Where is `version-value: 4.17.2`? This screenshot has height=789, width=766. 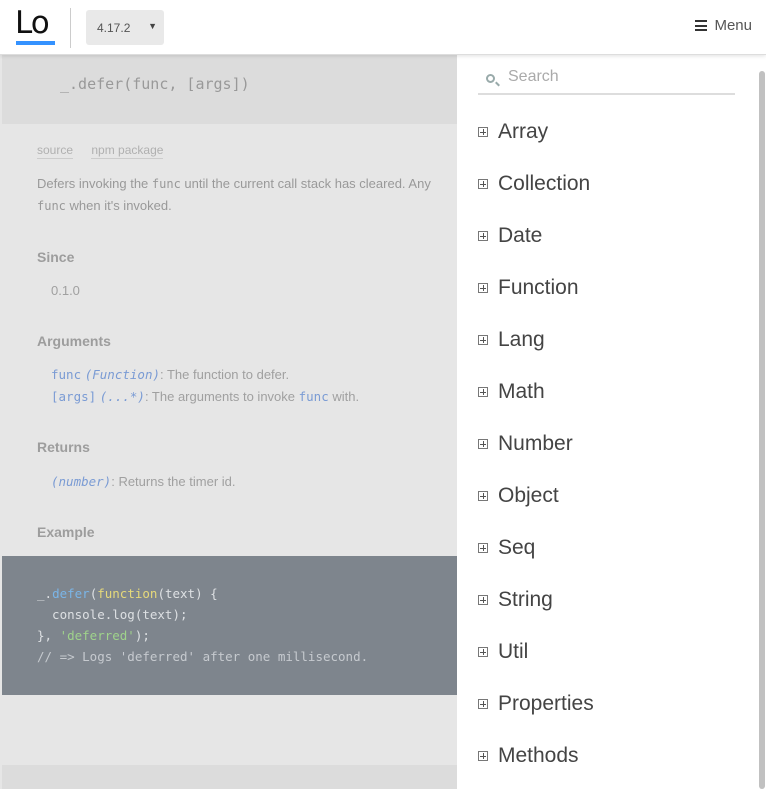 version-value: 4.17.2 is located at coordinates (114, 27).